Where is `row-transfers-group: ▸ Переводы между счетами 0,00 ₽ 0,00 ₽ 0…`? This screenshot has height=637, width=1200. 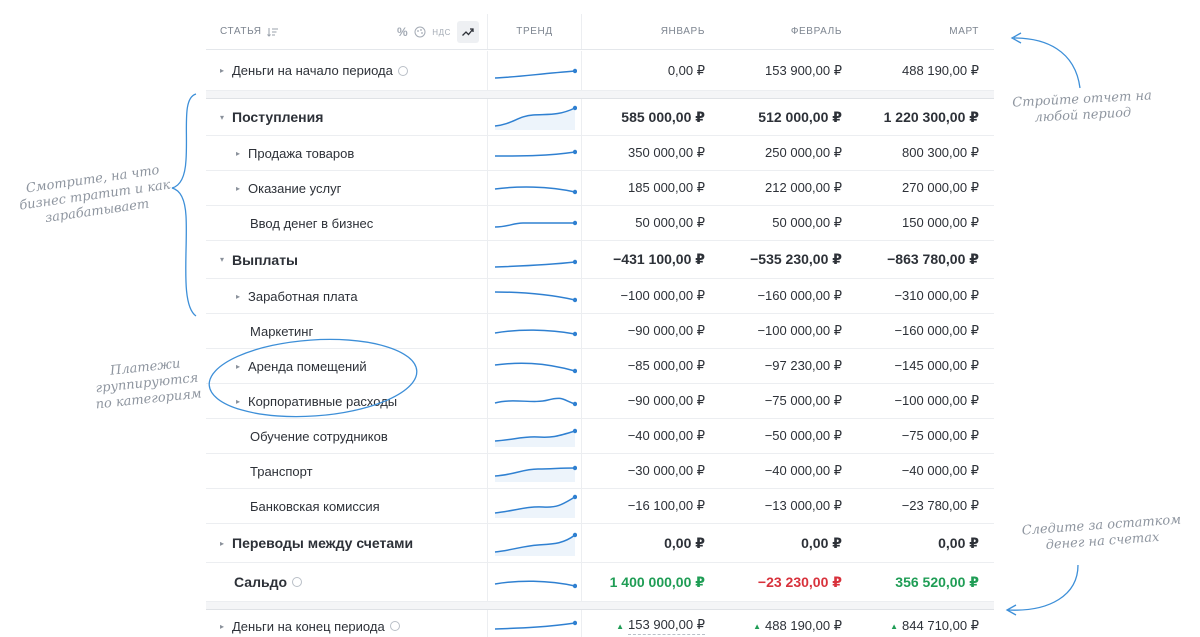 row-transfers-group: ▸ Переводы между счетами 0,00 ₽ 0,00 ₽ 0… is located at coordinates (600, 543).